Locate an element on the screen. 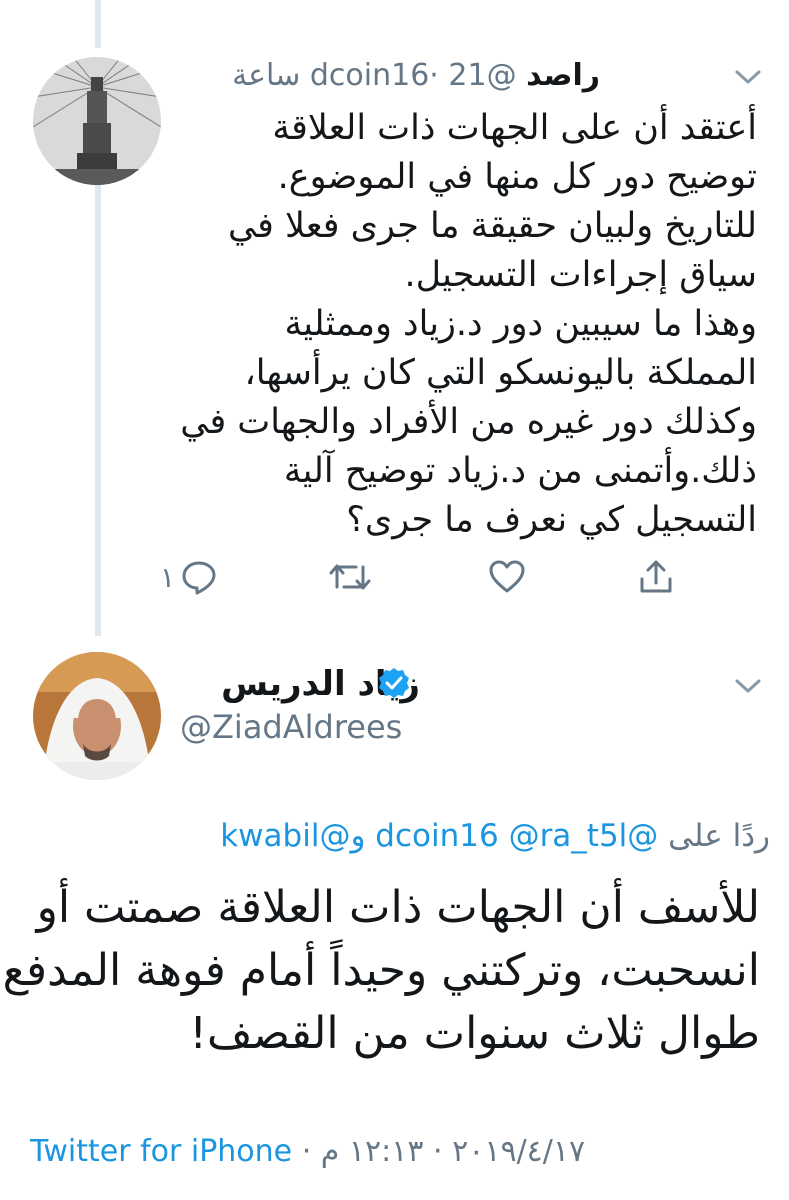  tweet-text-line: التسجيل كي نعرف ما جرى؟ is located at coordinates (551, 520).